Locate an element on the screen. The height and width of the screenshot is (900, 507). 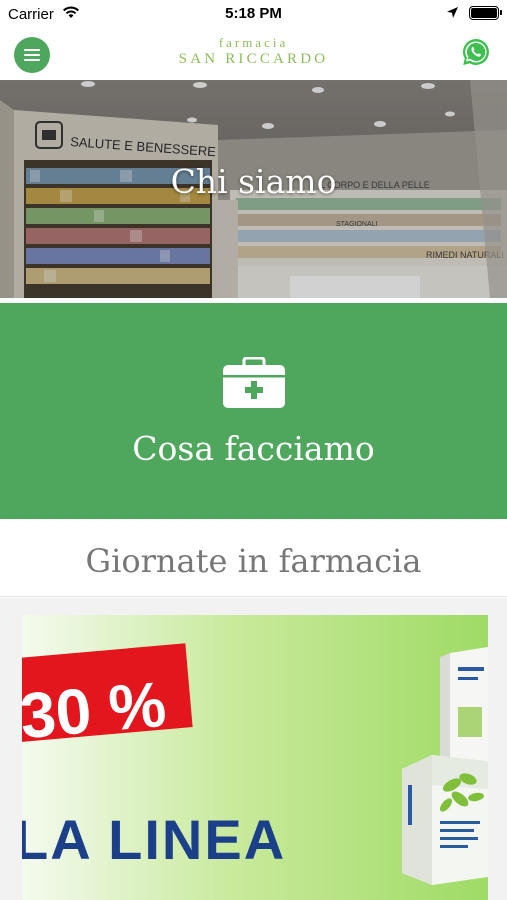
battery-icon is located at coordinates (485, 13).